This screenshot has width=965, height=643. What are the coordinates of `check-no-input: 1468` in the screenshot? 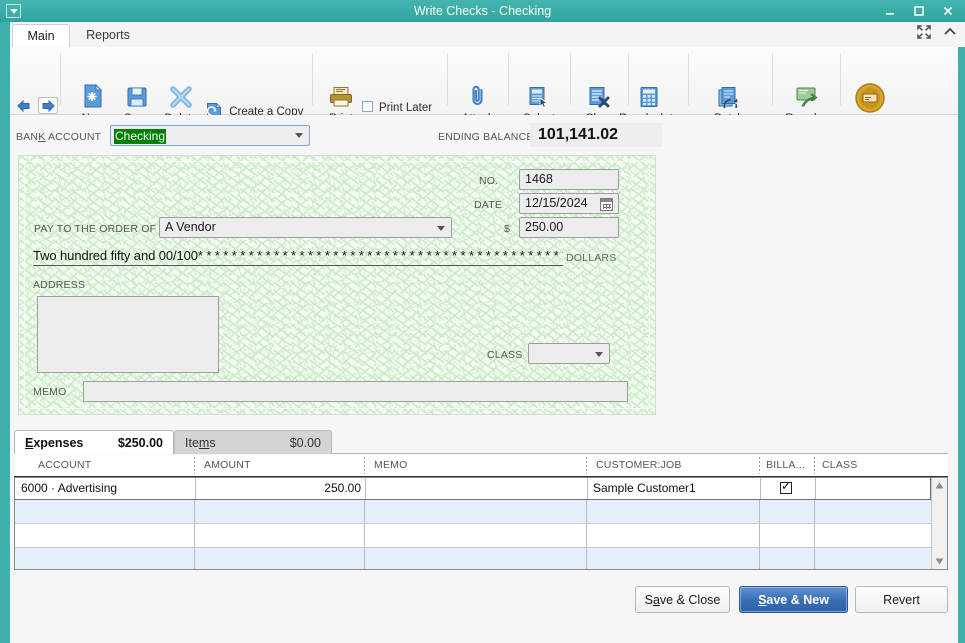 It's located at (569, 179).